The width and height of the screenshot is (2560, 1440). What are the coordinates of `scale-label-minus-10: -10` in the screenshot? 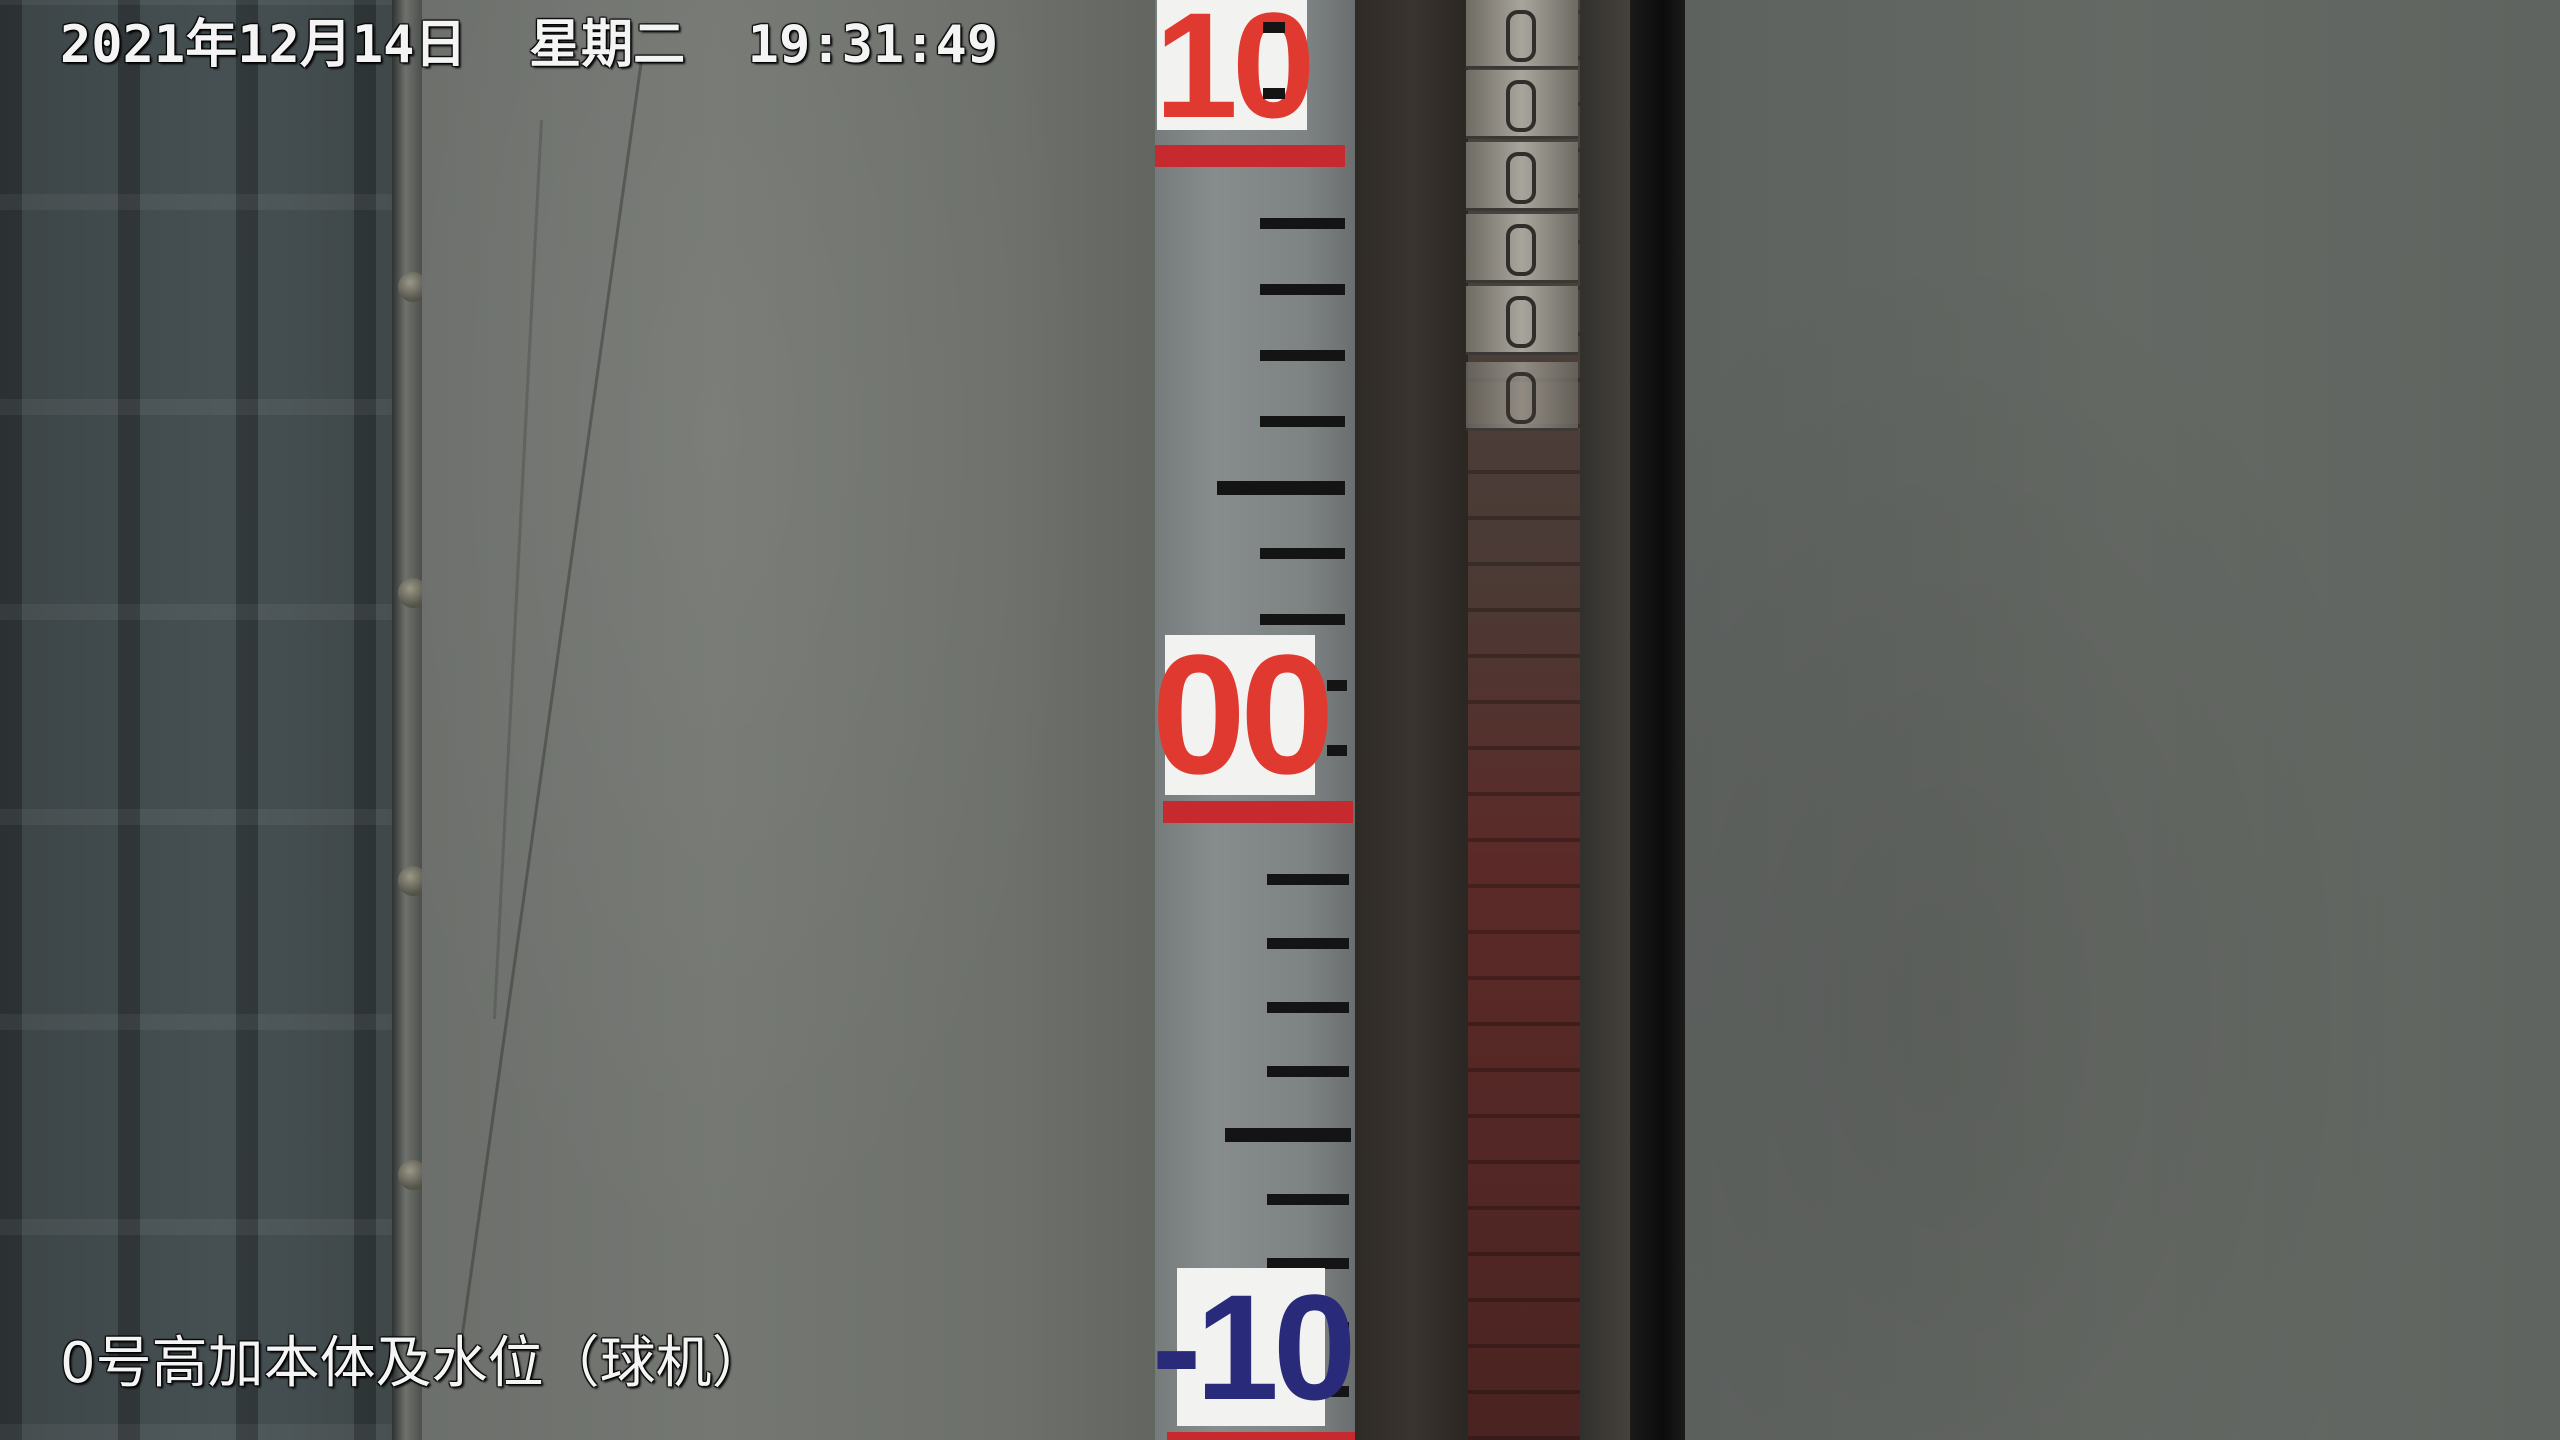 It's located at (1254, 1347).